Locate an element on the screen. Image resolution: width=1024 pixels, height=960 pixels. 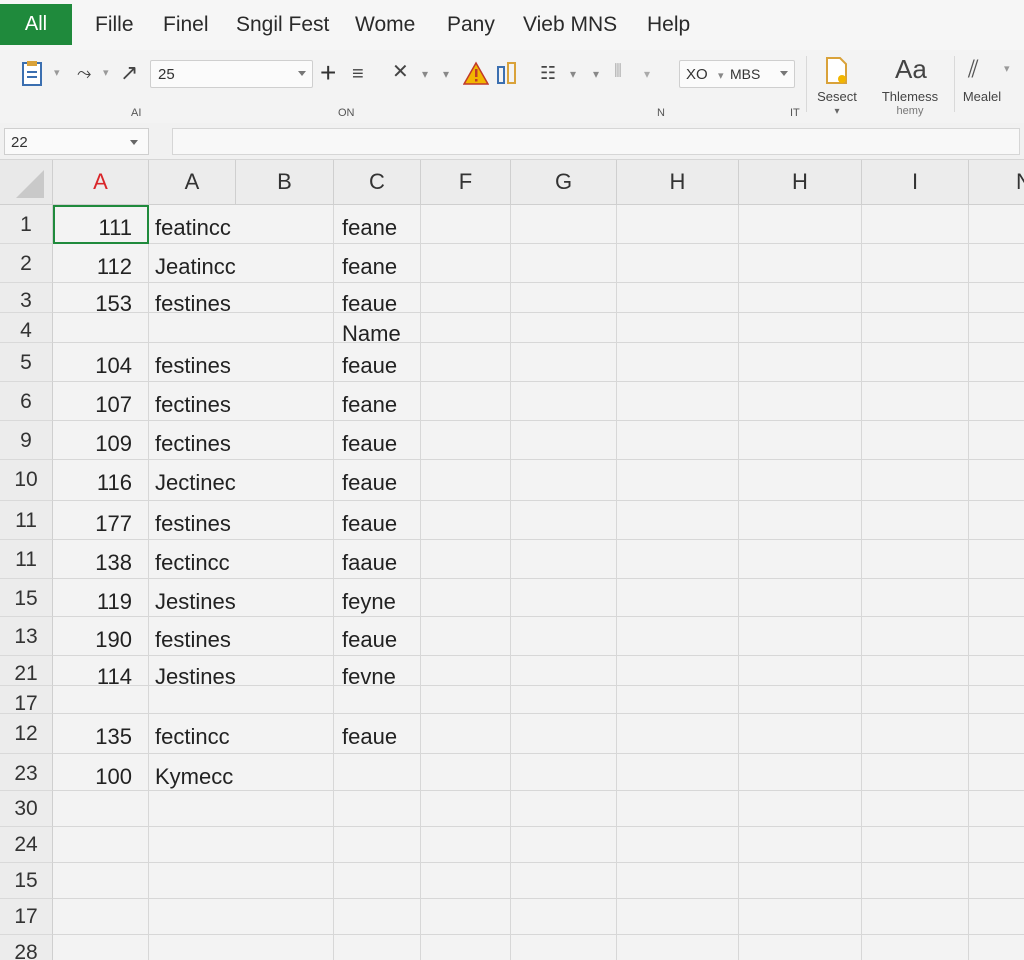
model-icon: ⫽ is located at coordinates (973, 70).